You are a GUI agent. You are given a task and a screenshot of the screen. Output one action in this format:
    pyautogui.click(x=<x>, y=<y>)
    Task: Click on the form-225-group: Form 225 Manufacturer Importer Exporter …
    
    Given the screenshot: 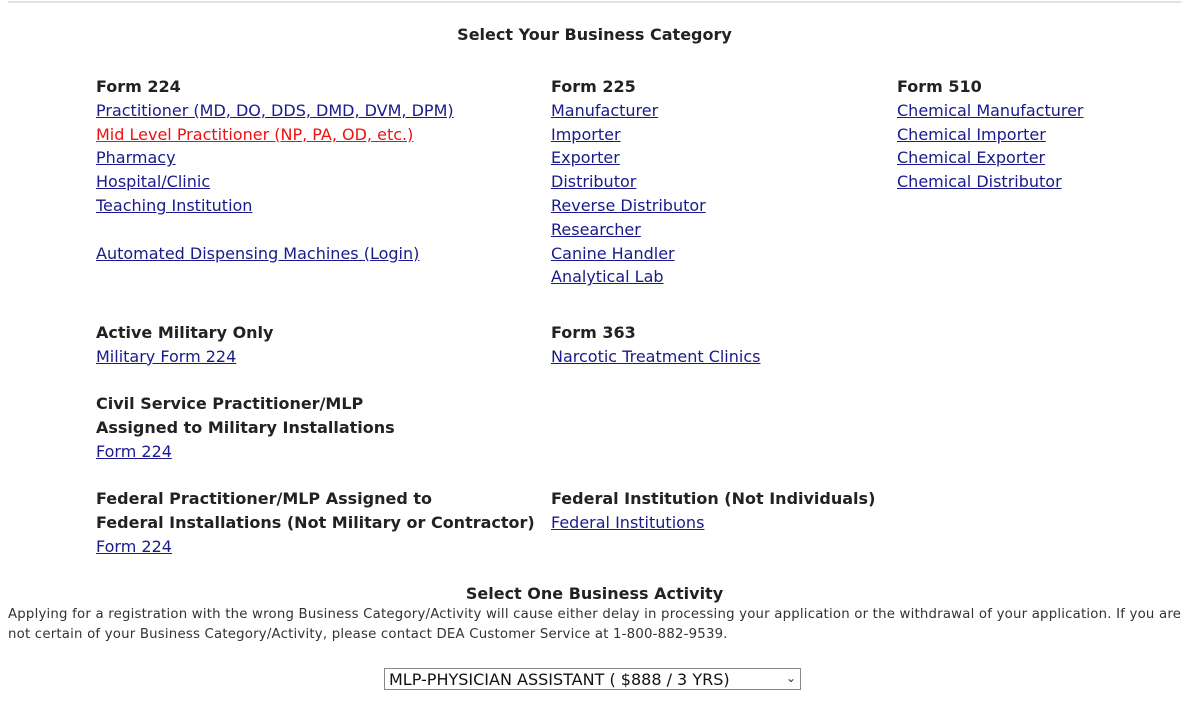 What is the action you would take?
    pyautogui.click(x=628, y=182)
    